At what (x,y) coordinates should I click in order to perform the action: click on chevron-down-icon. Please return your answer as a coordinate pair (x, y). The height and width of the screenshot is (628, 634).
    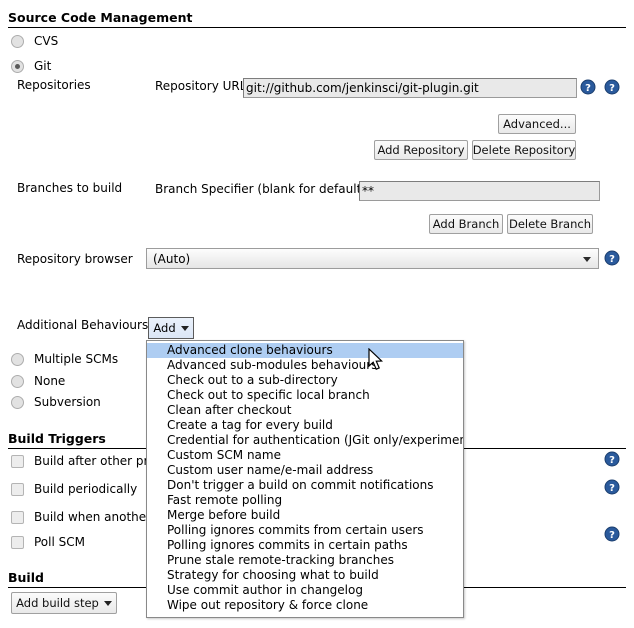
    Looking at the image, I should click on (587, 259).